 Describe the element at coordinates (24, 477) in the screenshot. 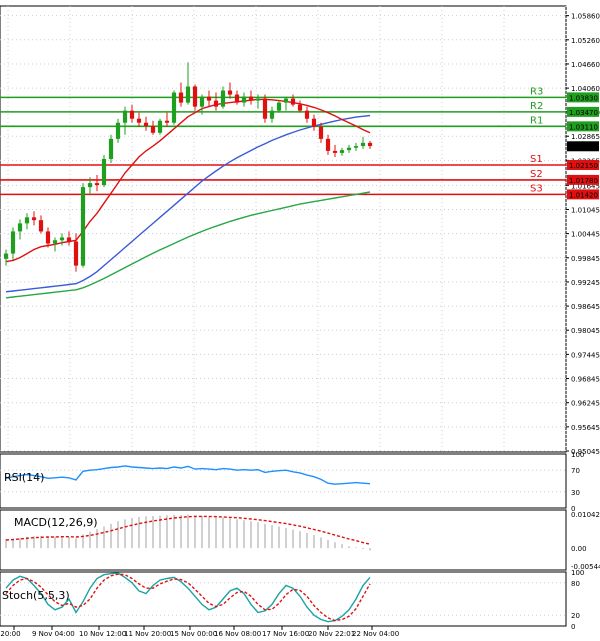

I see `rsi-title: RSI(14)` at that location.